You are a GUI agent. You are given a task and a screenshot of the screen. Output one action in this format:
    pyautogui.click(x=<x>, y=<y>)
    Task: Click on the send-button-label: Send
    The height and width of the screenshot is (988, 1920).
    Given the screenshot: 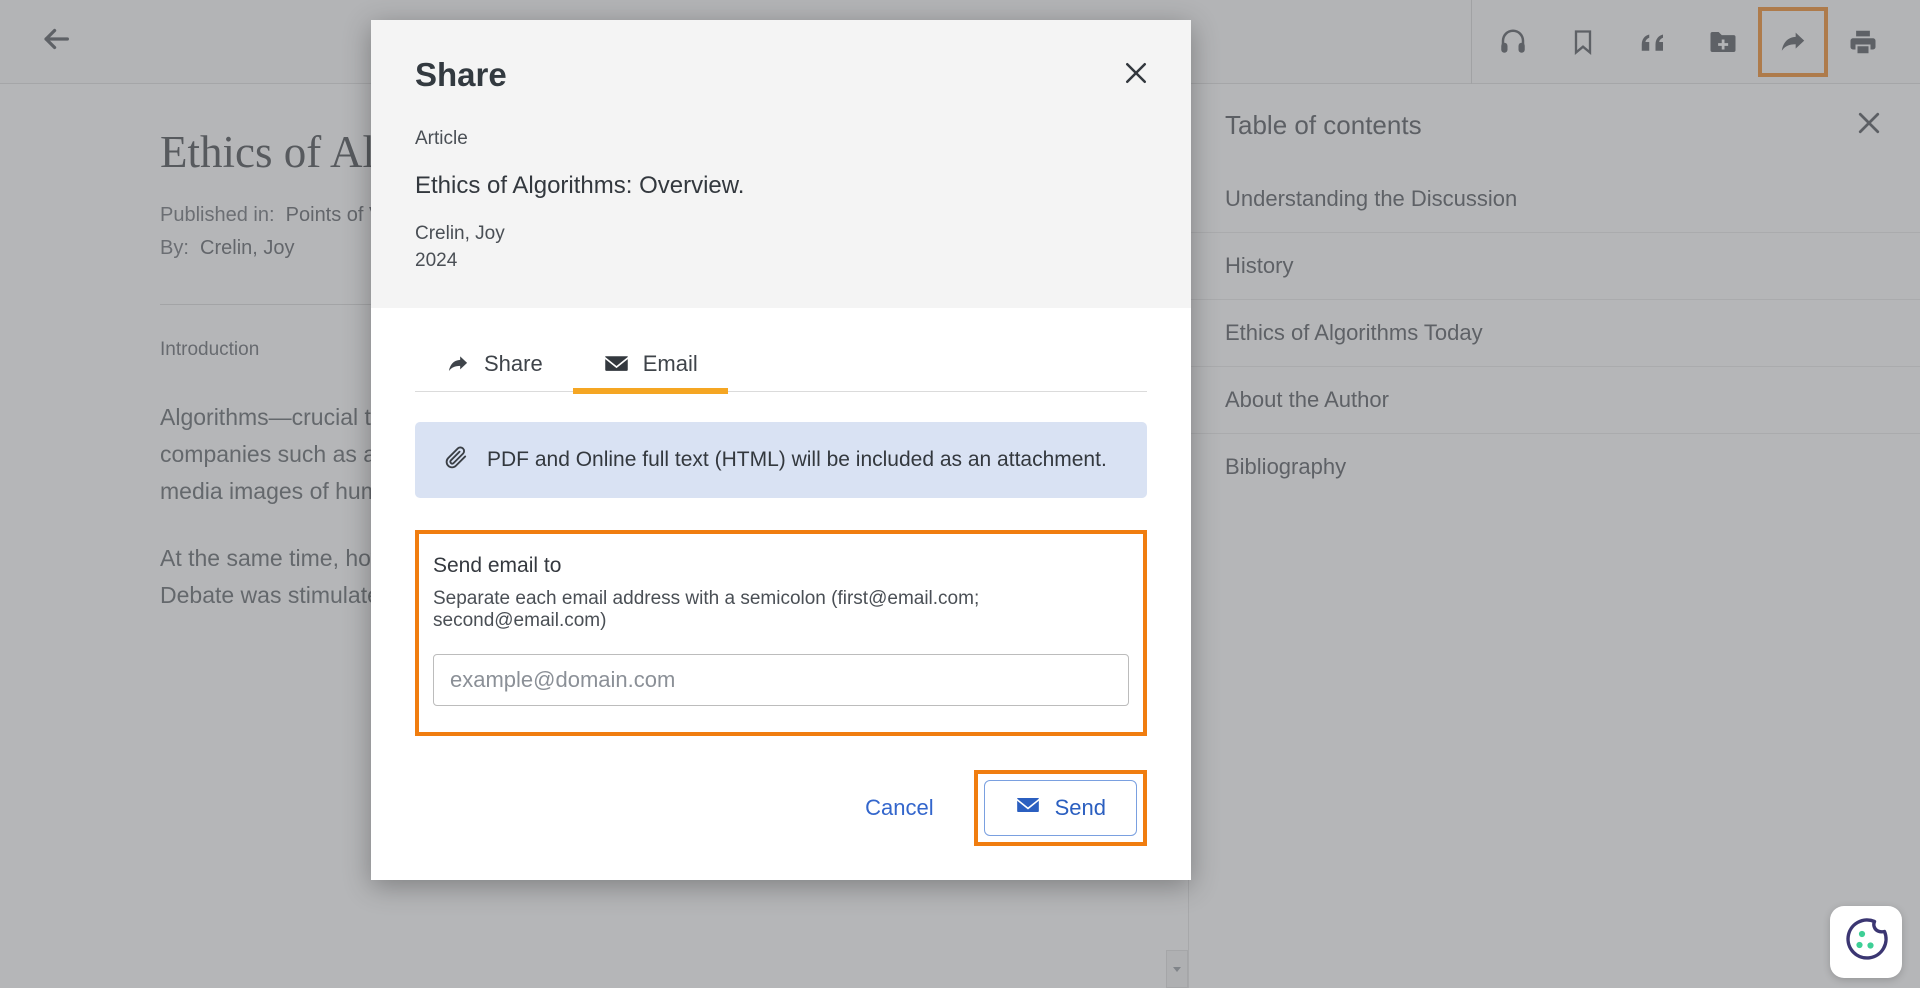 What is the action you would take?
    pyautogui.click(x=1080, y=807)
    